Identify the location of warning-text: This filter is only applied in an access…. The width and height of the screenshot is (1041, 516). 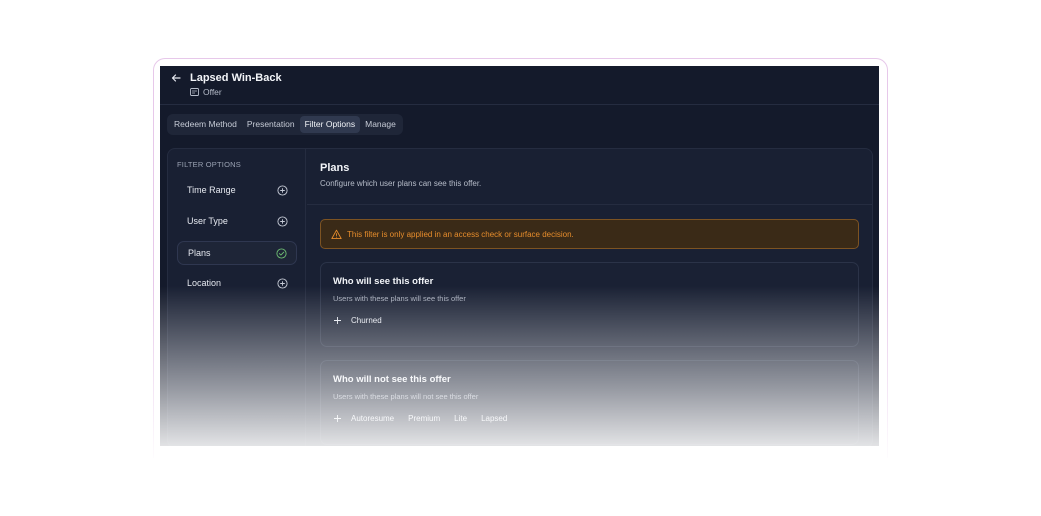
(460, 234).